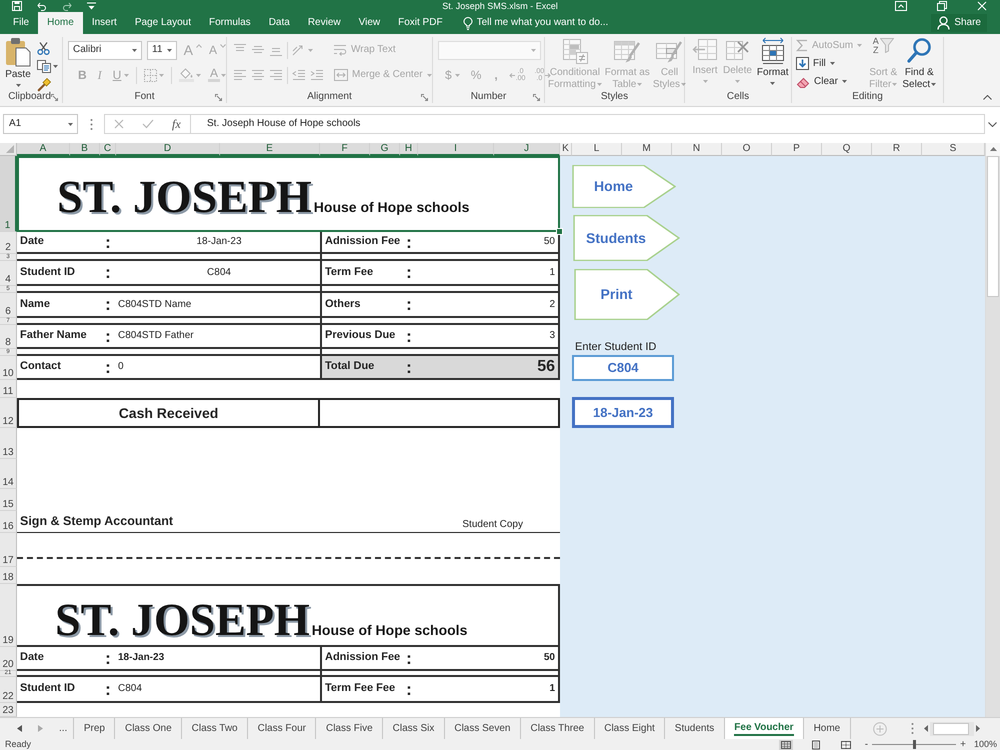 The width and height of the screenshot is (1000, 750). Describe the element at coordinates (105, 50) in the screenshot. I see `font-name-field: Calibri` at that location.